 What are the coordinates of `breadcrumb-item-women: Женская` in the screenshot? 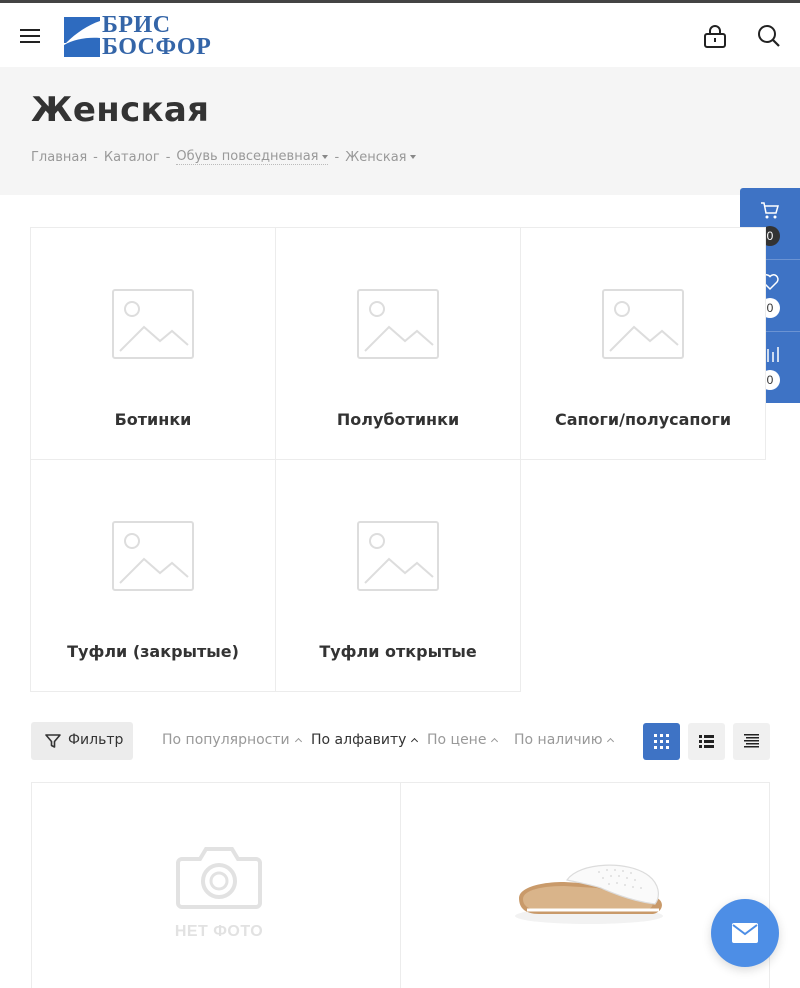 It's located at (381, 157).